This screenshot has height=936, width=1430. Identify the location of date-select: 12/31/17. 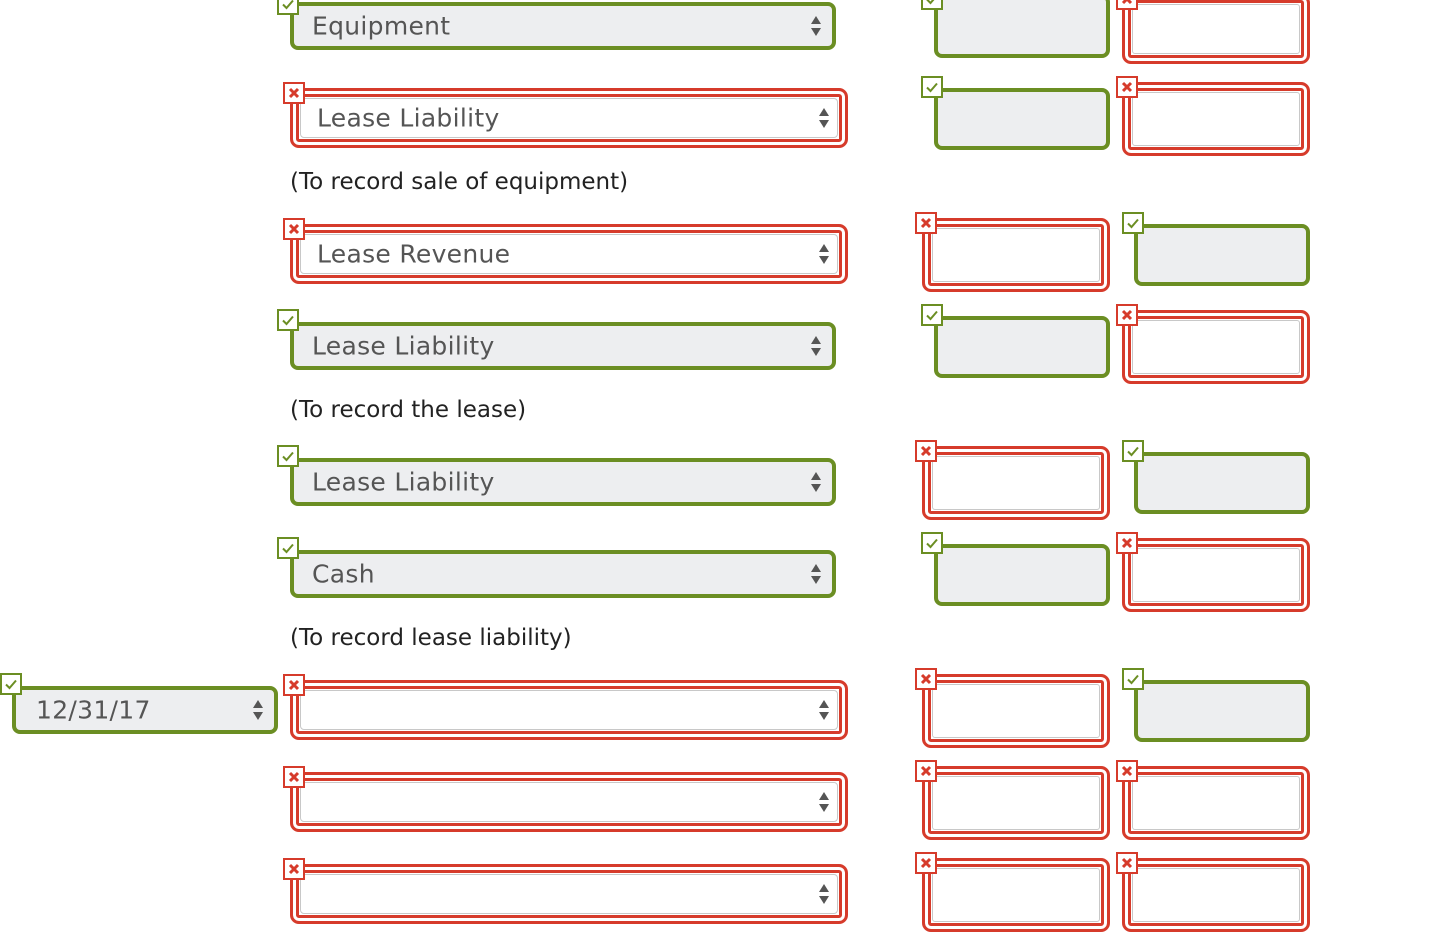
(145, 710).